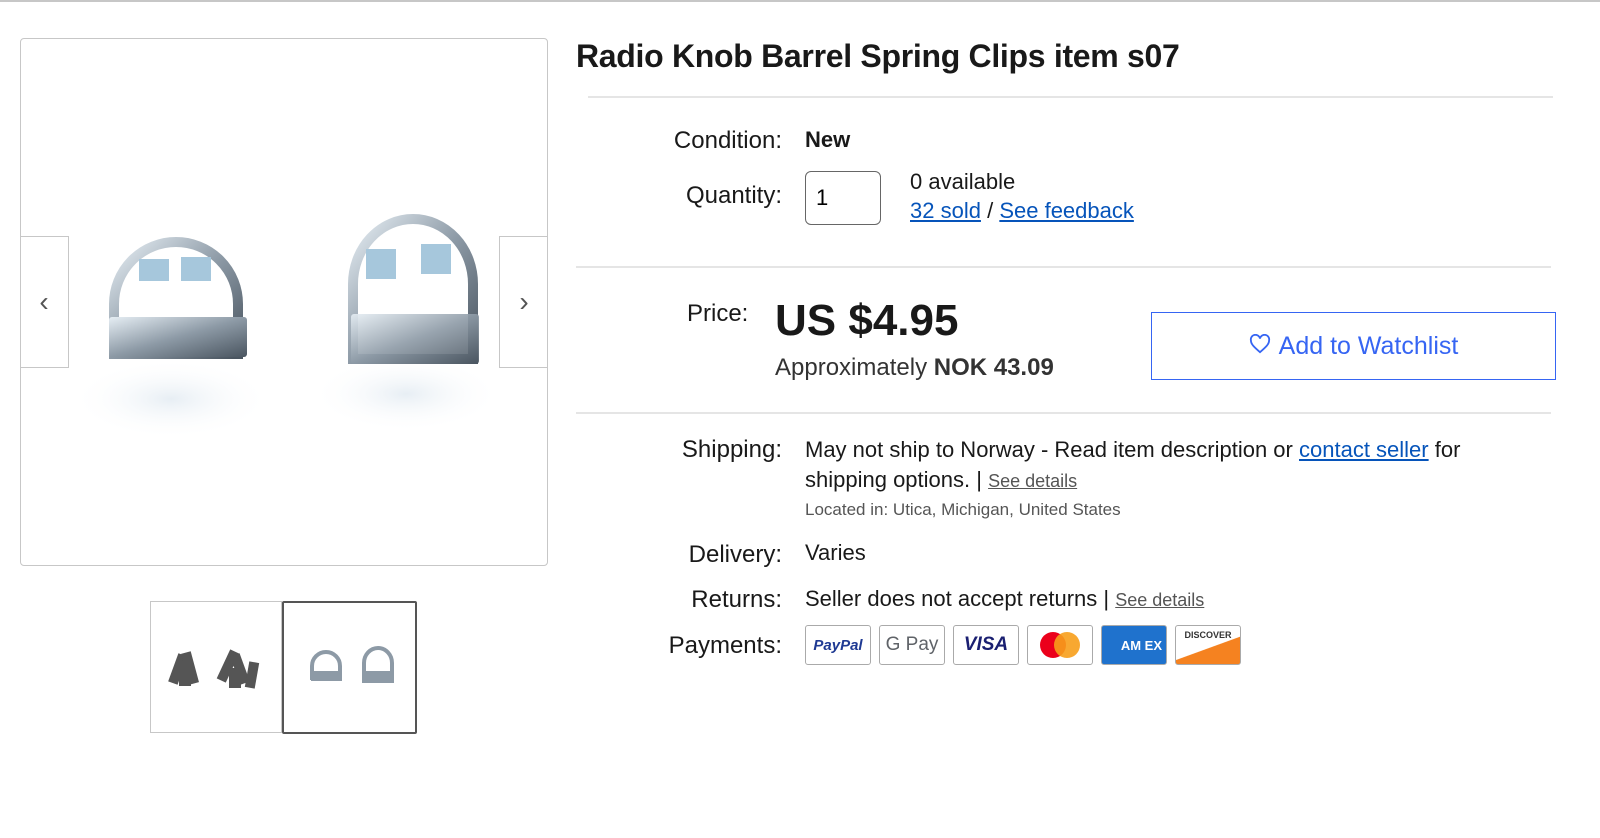 The height and width of the screenshot is (838, 1600). What do you see at coordinates (1368, 345) in the screenshot?
I see `watchlist-label: Add to Watchlist` at bounding box center [1368, 345].